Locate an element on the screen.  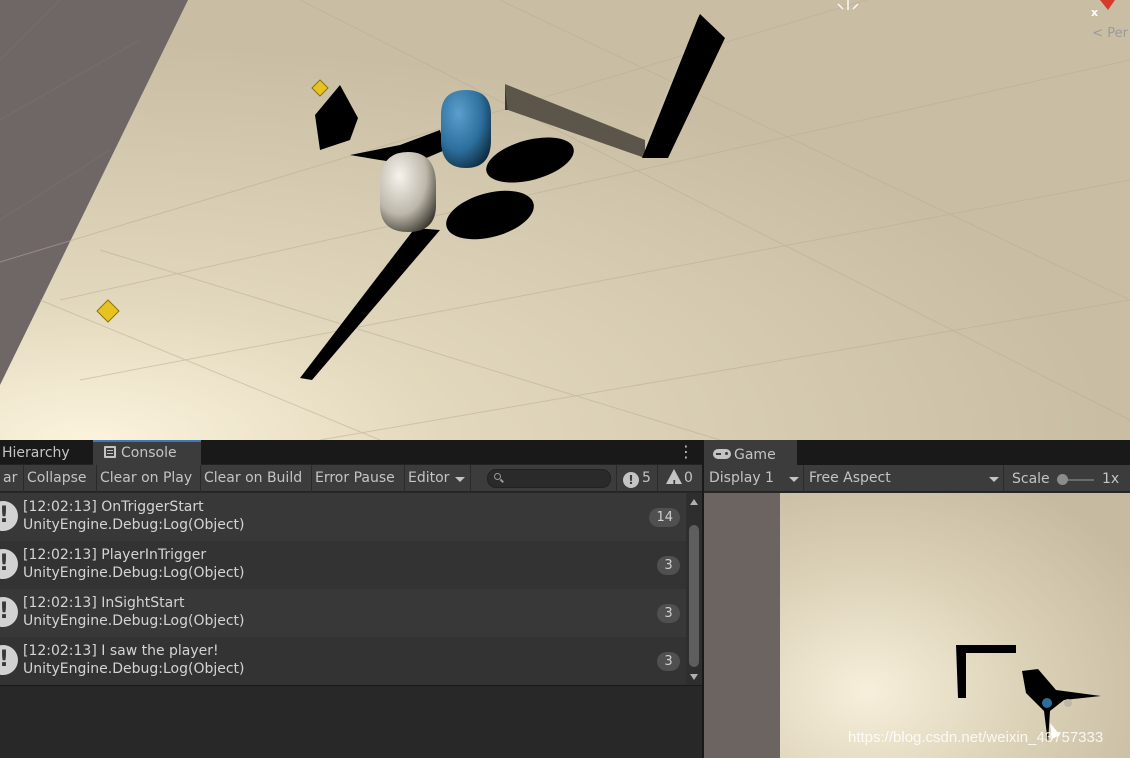
collapse-toggle: Collapse is located at coordinates (60, 478).